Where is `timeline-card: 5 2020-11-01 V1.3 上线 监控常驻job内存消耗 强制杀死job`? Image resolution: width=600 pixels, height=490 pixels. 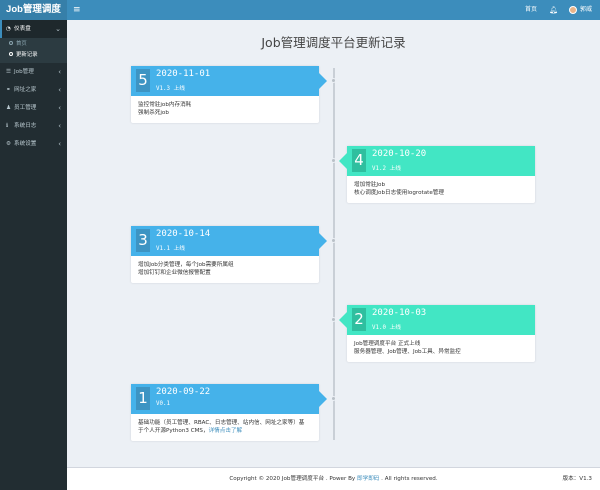
timeline-card: 5 2020-11-01 V1.3 上线 监控常驻job内存消耗 强制杀死job is located at coordinates (229, 94).